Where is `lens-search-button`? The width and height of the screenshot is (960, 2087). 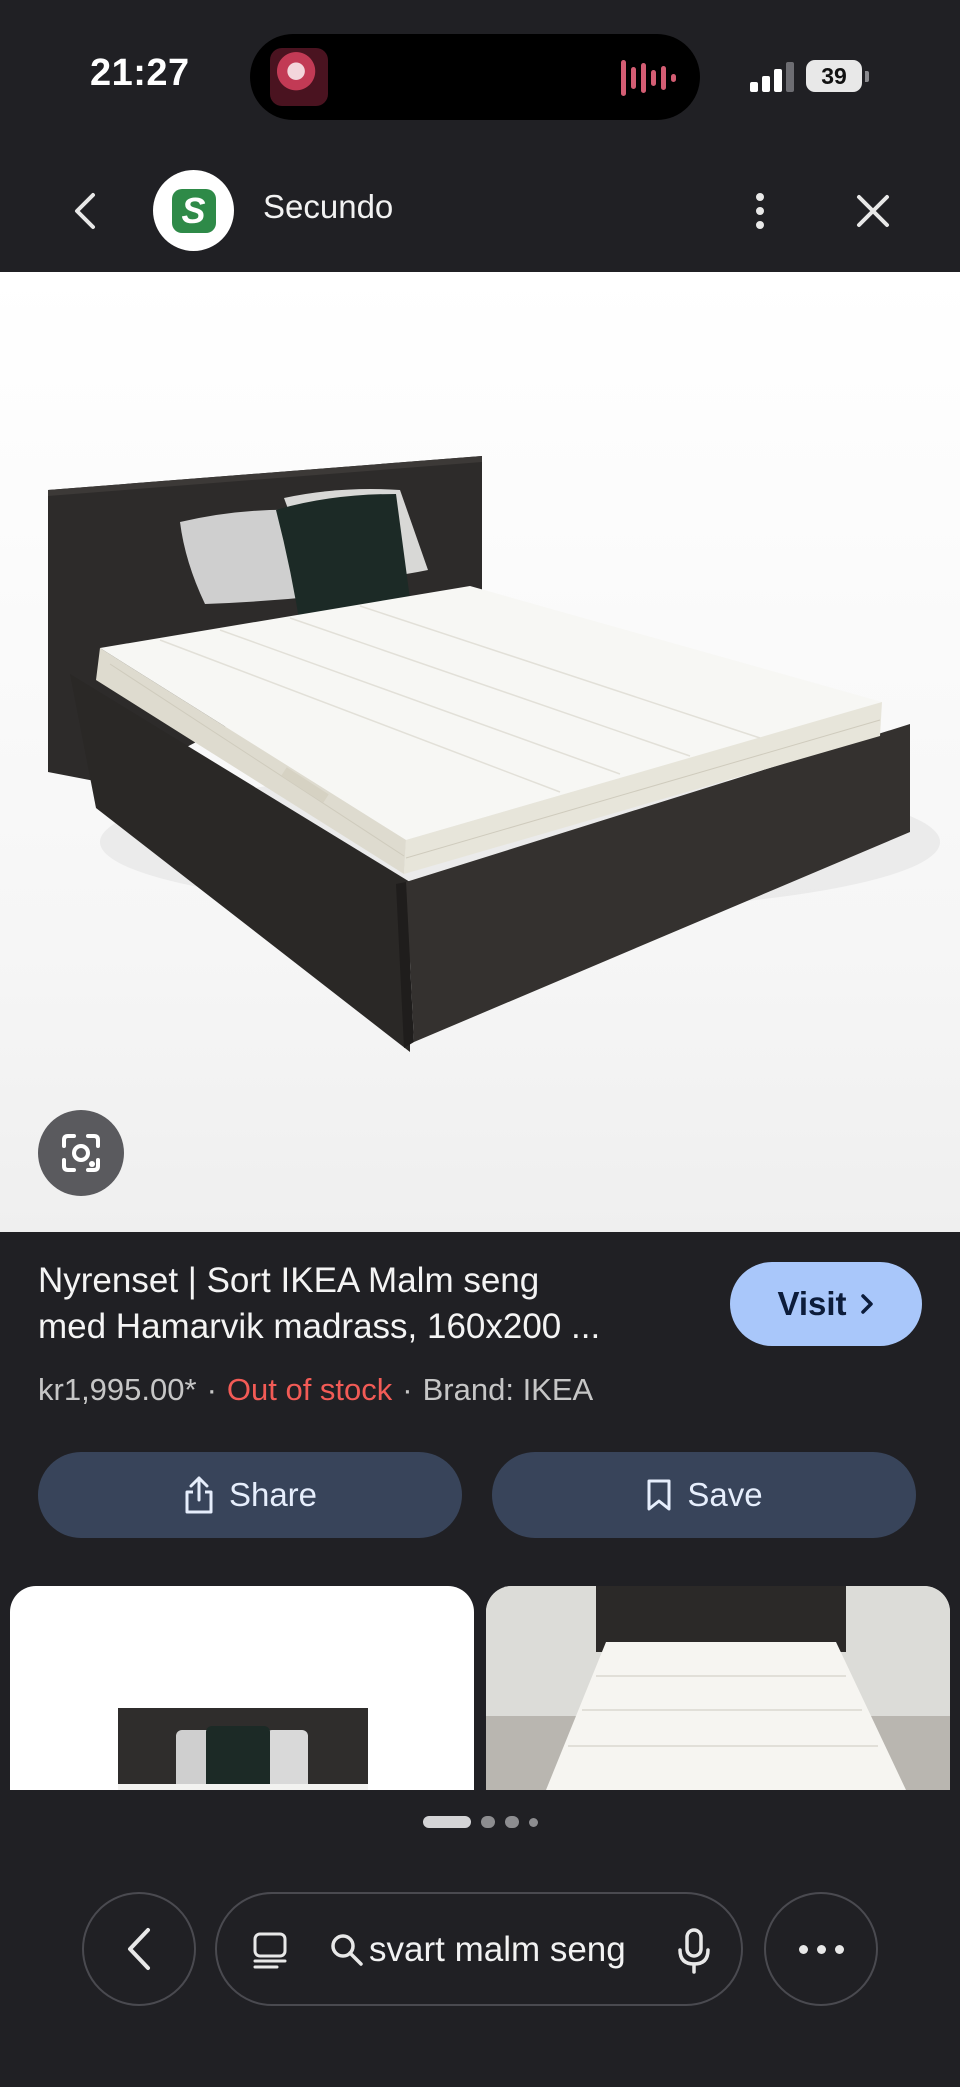
lens-search-button is located at coordinates (81, 1153).